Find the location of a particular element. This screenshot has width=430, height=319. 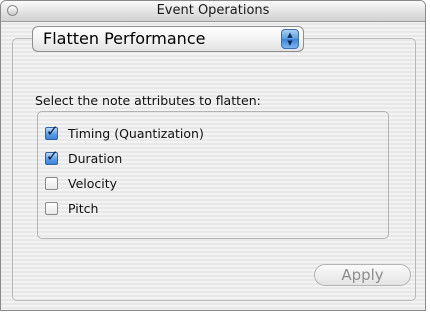

pitch-checkbox is located at coordinates (51, 208).